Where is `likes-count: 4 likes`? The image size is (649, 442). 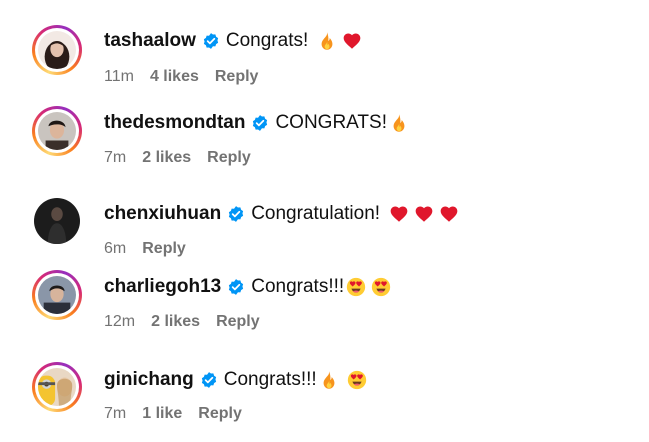 likes-count: 4 likes is located at coordinates (174, 77).